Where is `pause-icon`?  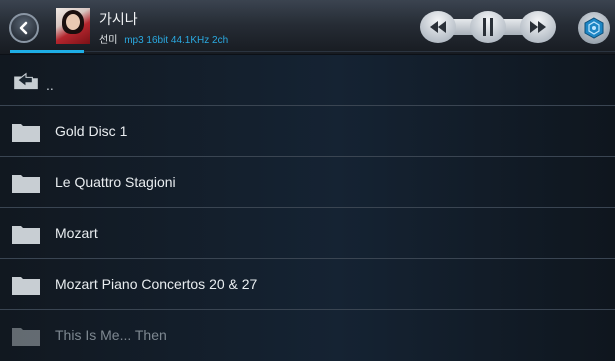 pause-icon is located at coordinates (488, 27).